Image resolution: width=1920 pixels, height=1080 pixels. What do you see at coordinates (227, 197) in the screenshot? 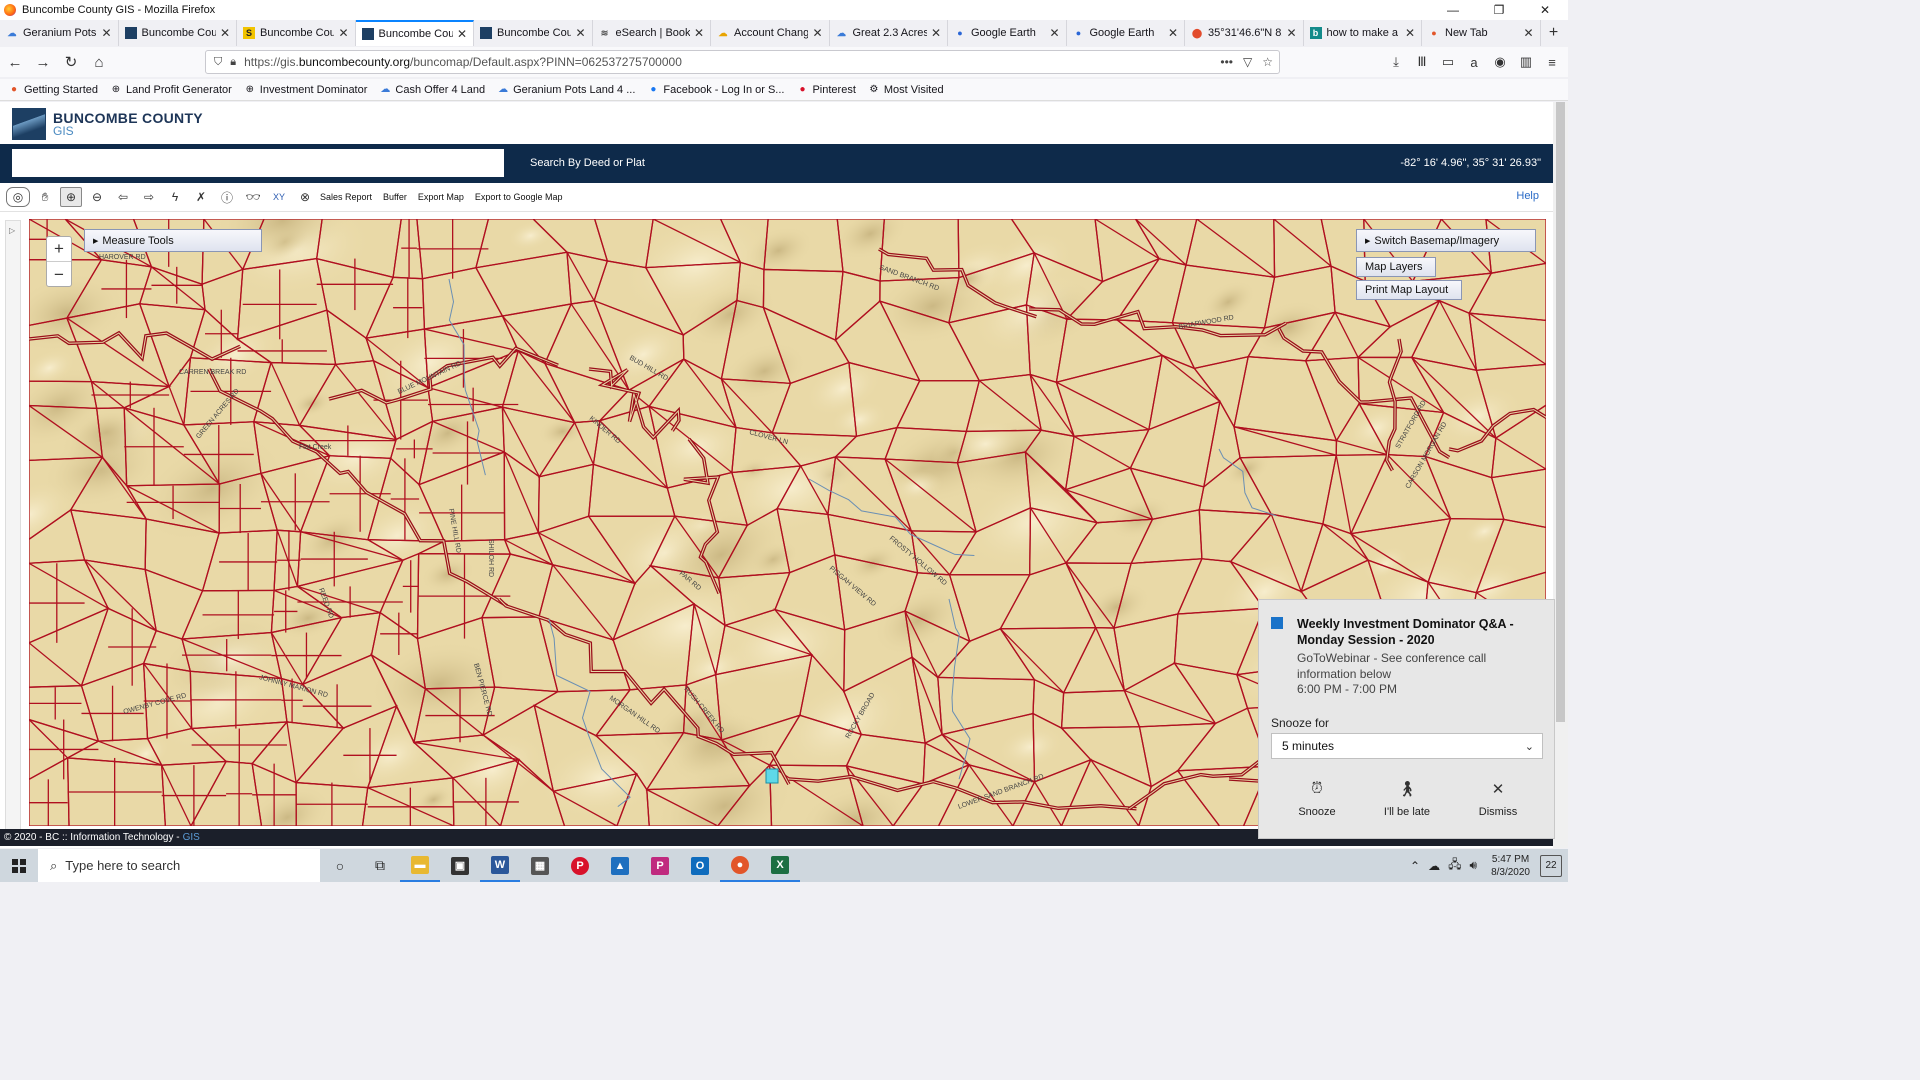
I see `identify-icon: ⓘ` at bounding box center [227, 197].